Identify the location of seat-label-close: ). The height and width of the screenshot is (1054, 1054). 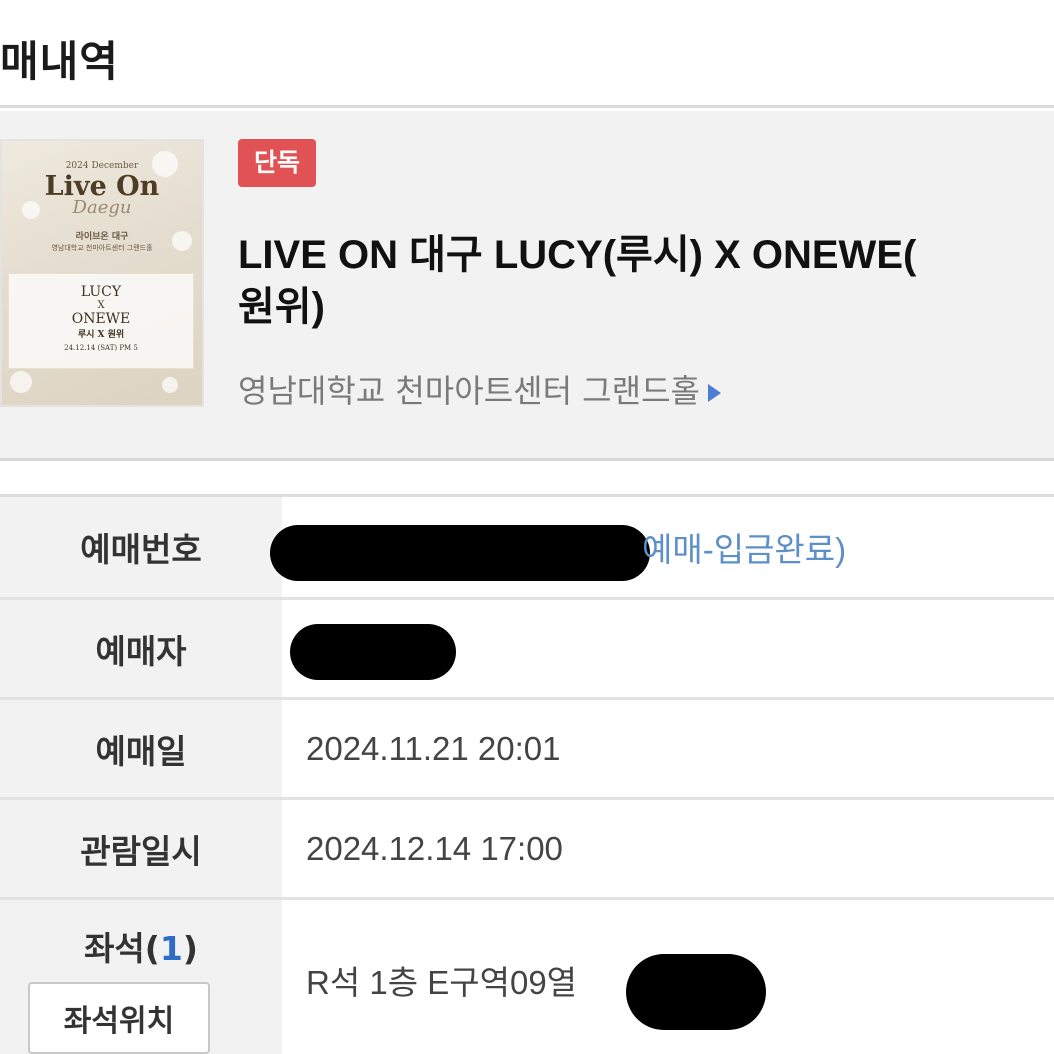
(190, 948).